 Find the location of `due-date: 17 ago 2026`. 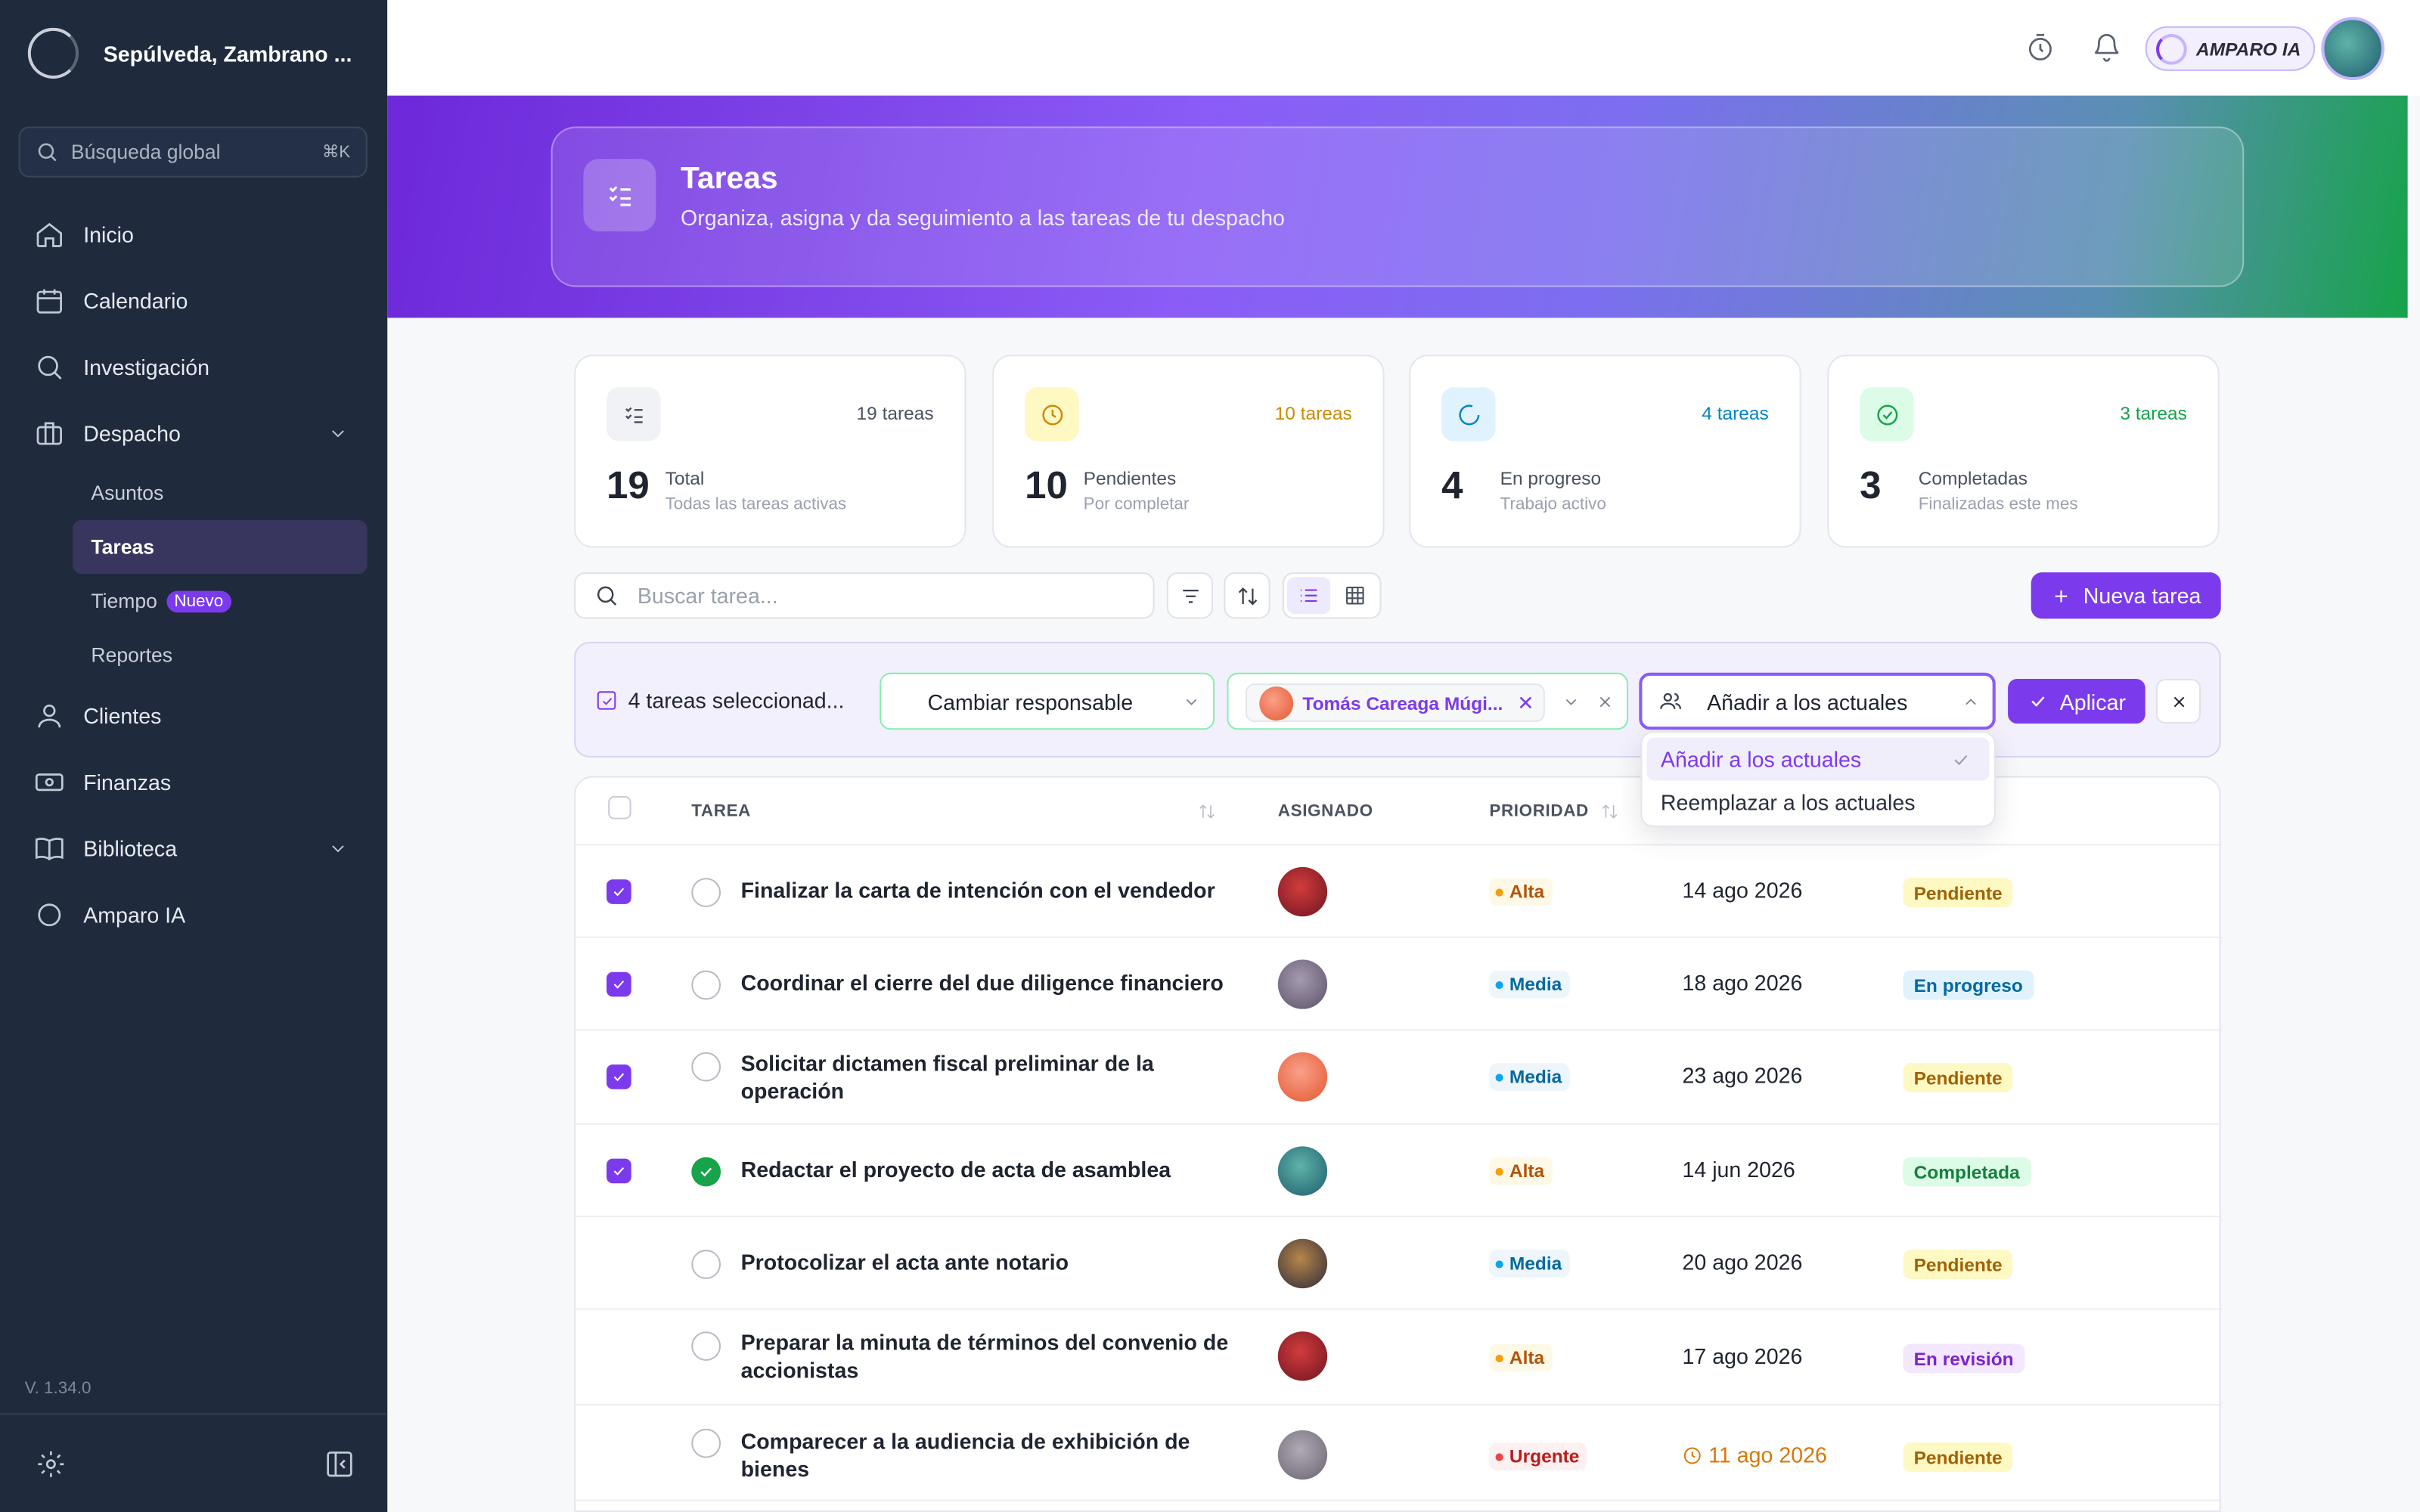

due-date: 17 ago 2026 is located at coordinates (1742, 1356).